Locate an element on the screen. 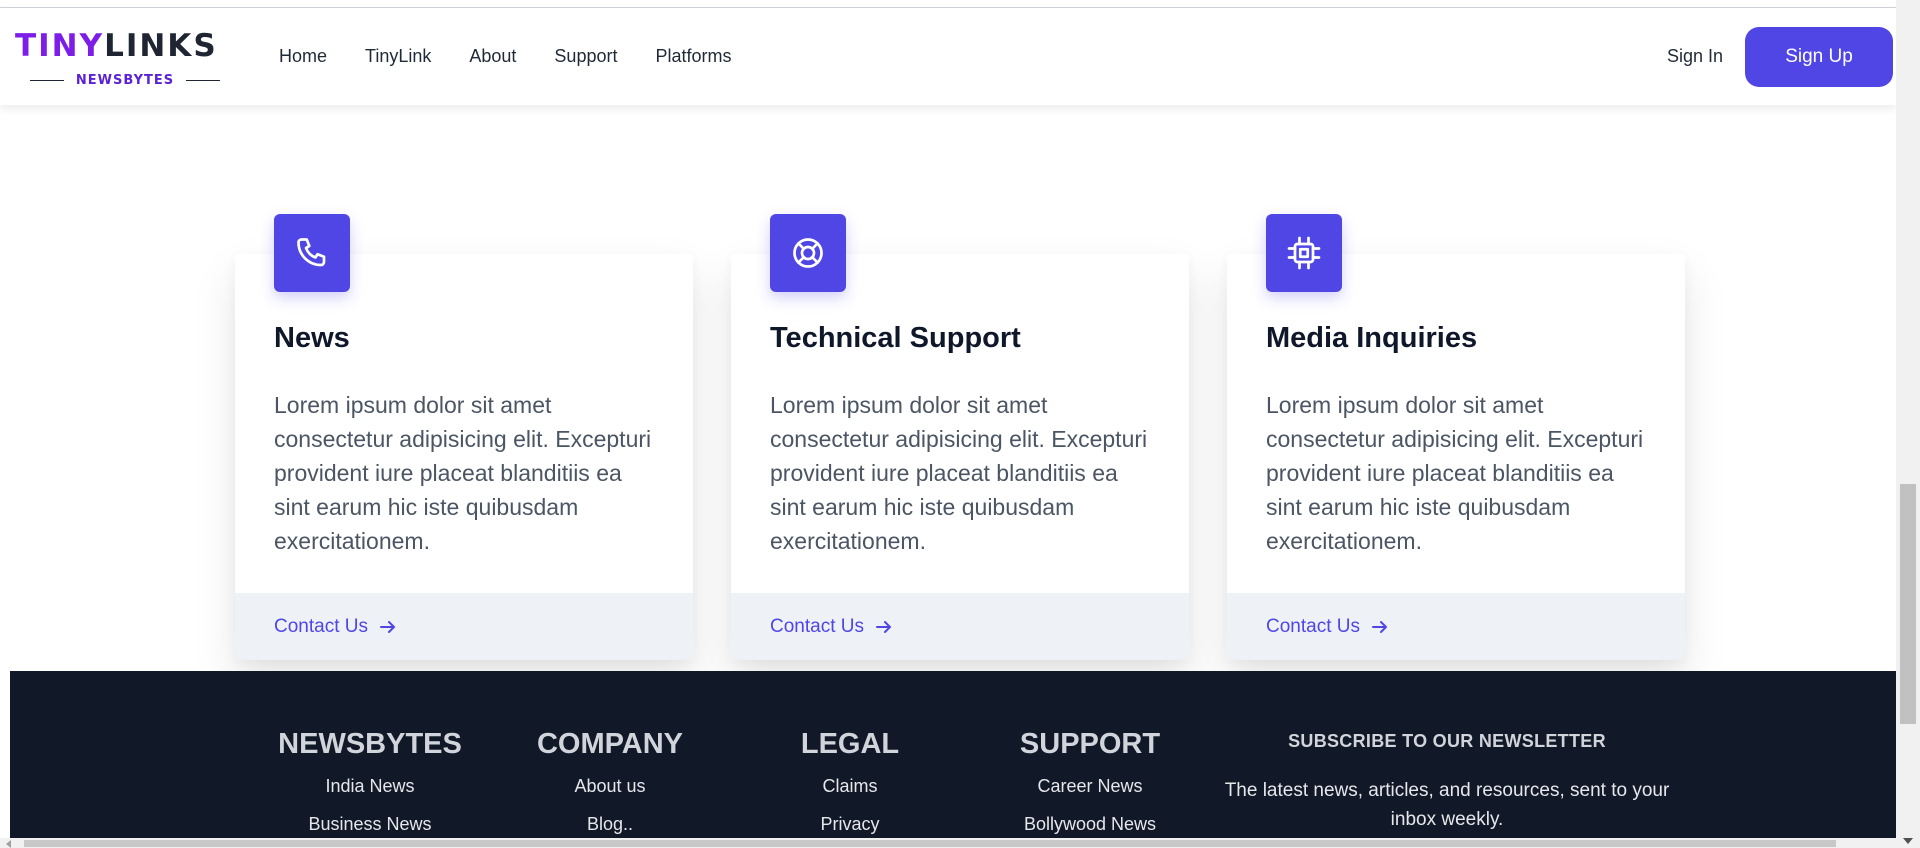 This screenshot has height=848, width=1920. footer-column-legal: LEGAL Claims Privacy is located at coordinates (850, 782).